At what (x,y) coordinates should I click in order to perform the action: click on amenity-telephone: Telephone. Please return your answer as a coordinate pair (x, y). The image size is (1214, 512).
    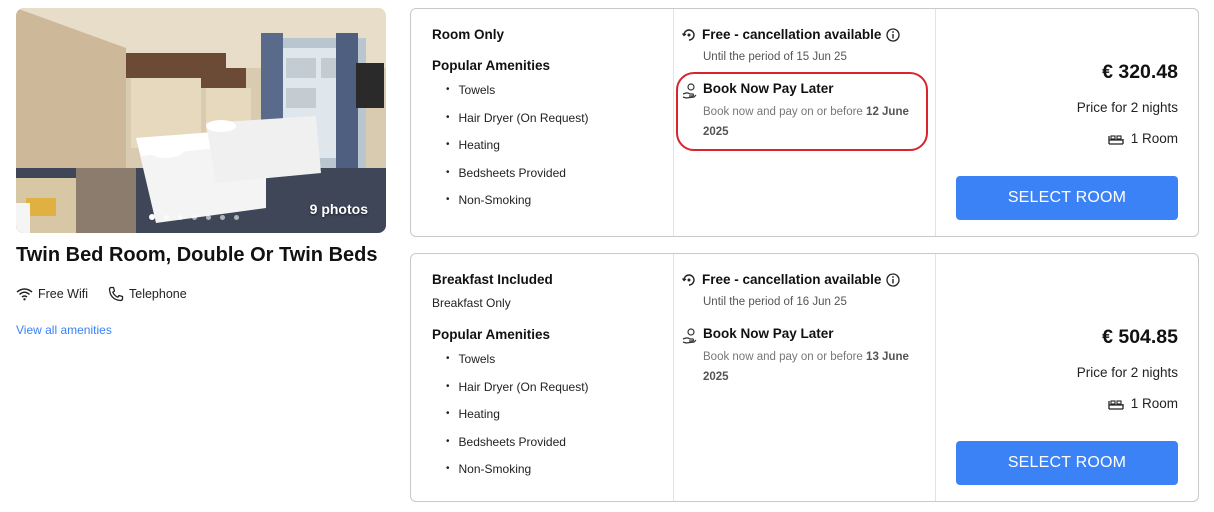
    Looking at the image, I should click on (147, 294).